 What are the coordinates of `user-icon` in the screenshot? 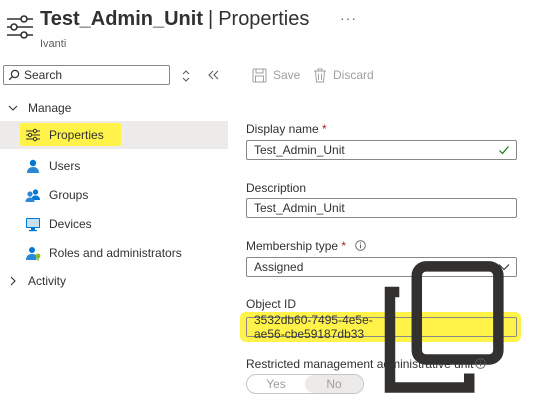 It's located at (33, 166).